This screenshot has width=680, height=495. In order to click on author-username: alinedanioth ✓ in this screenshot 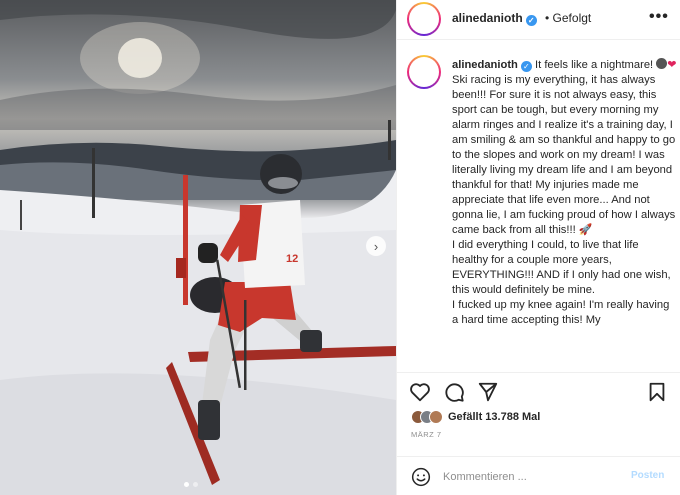, I will do `click(494, 18)`.